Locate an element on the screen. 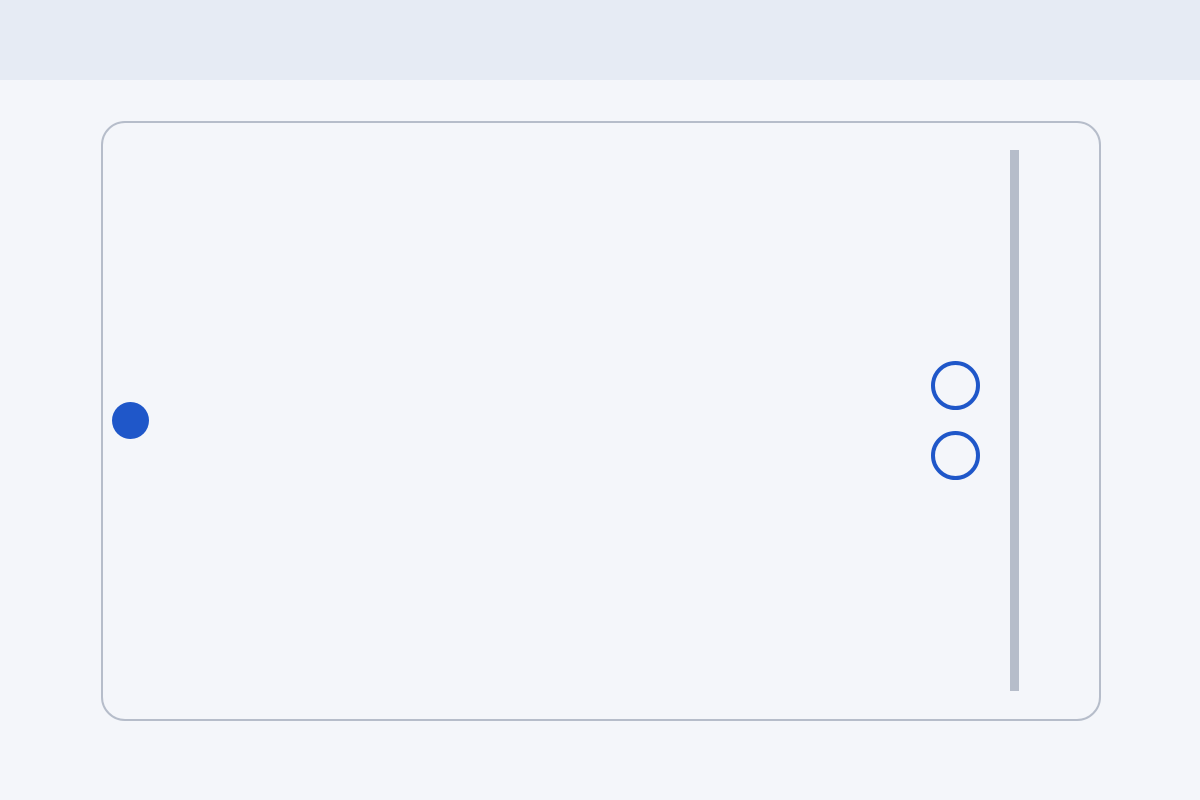 The width and height of the screenshot is (1200, 800). target-port-lower is located at coordinates (955, 455).